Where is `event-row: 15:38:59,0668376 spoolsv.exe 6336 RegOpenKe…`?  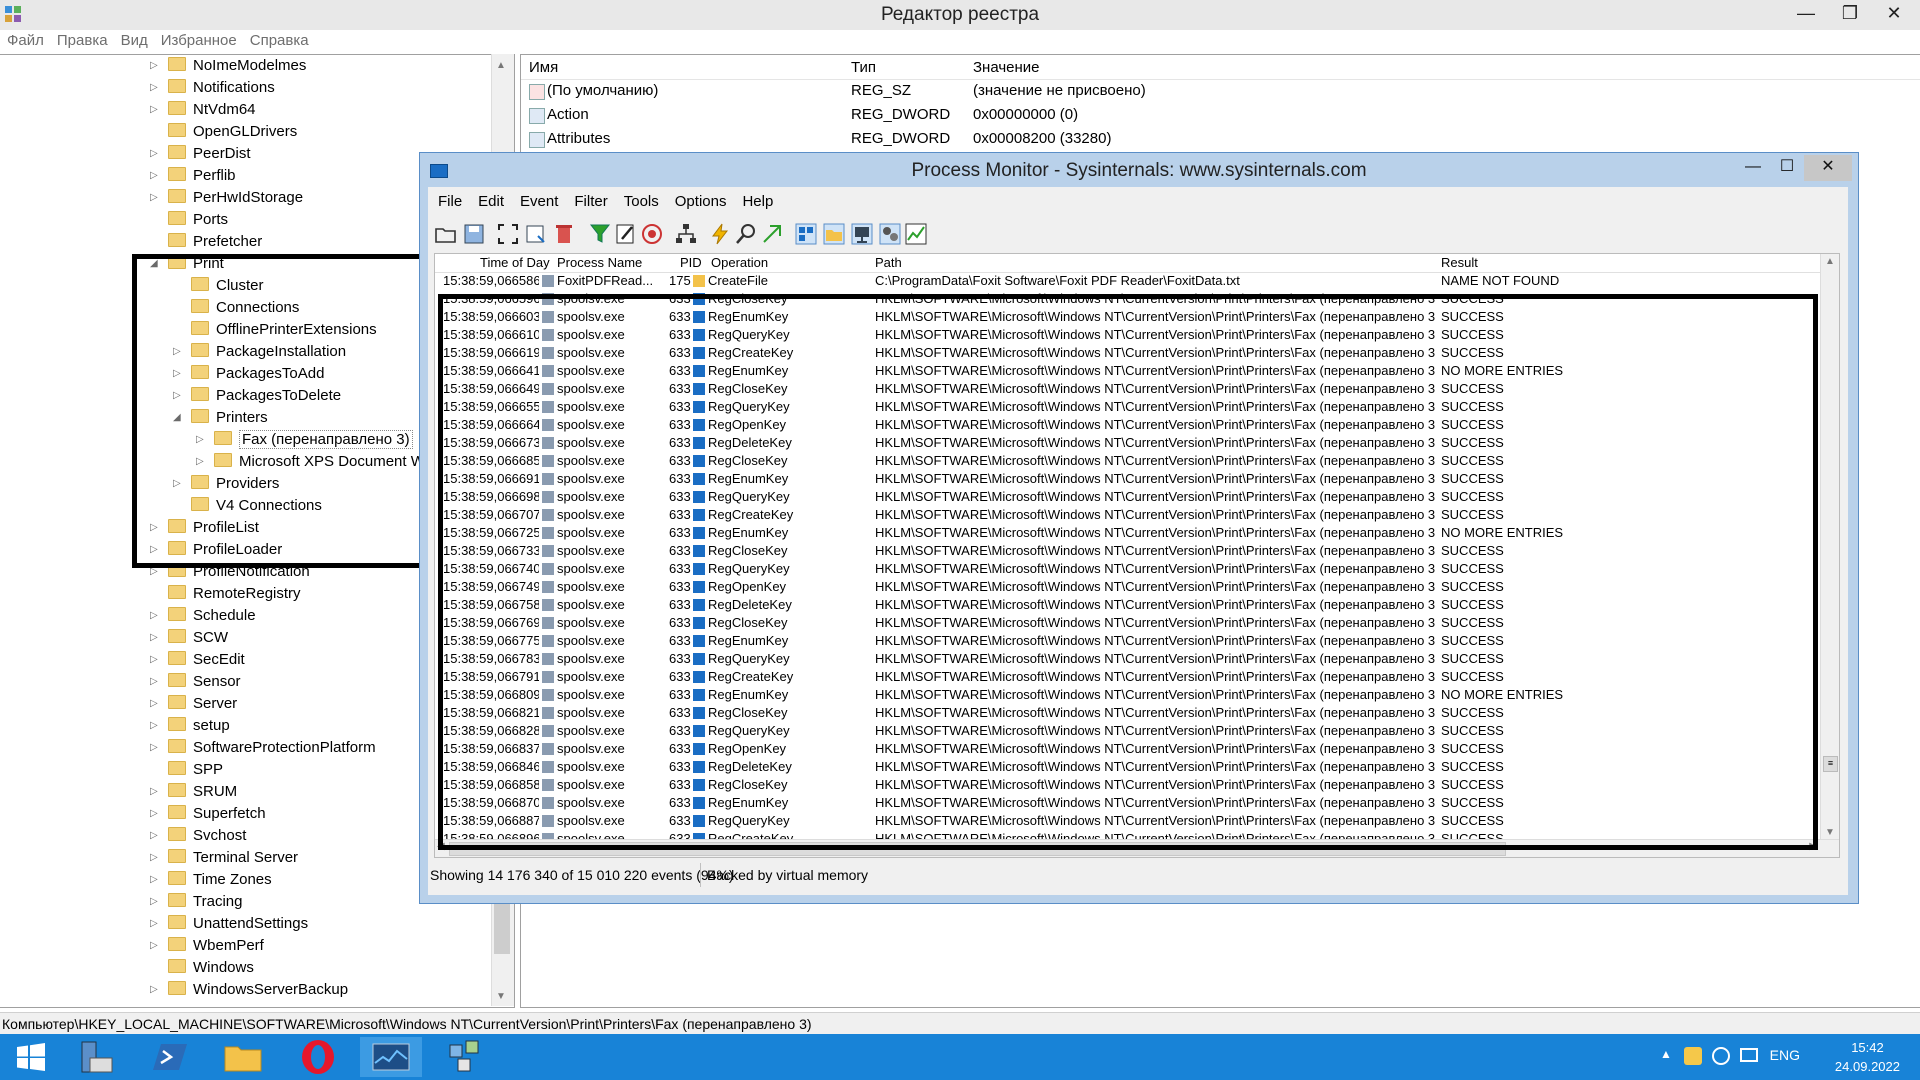 event-row: 15:38:59,0668376 spoolsv.exe 6336 RegOpenKe… is located at coordinates (1125, 749).